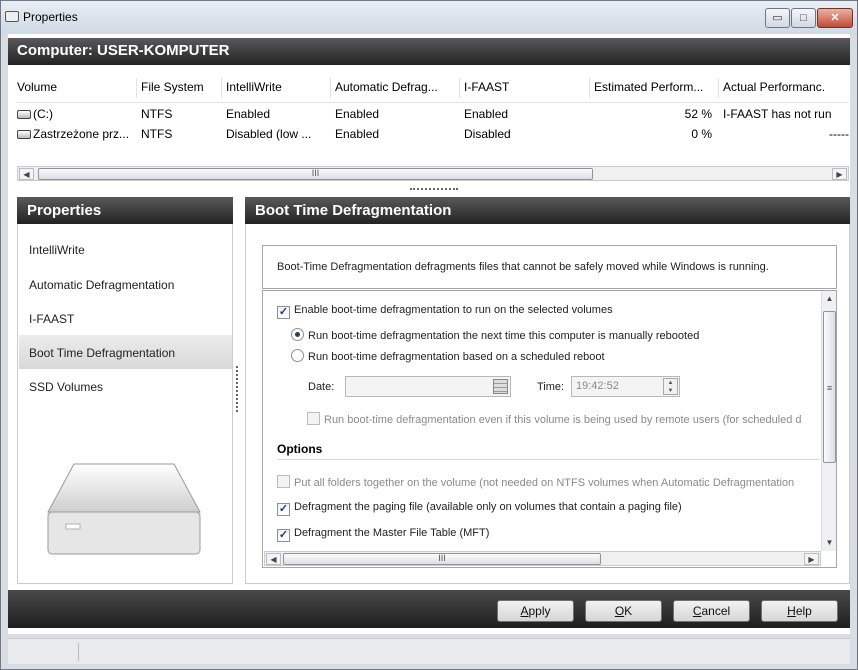  I want to click on status-divider, so click(78, 652).